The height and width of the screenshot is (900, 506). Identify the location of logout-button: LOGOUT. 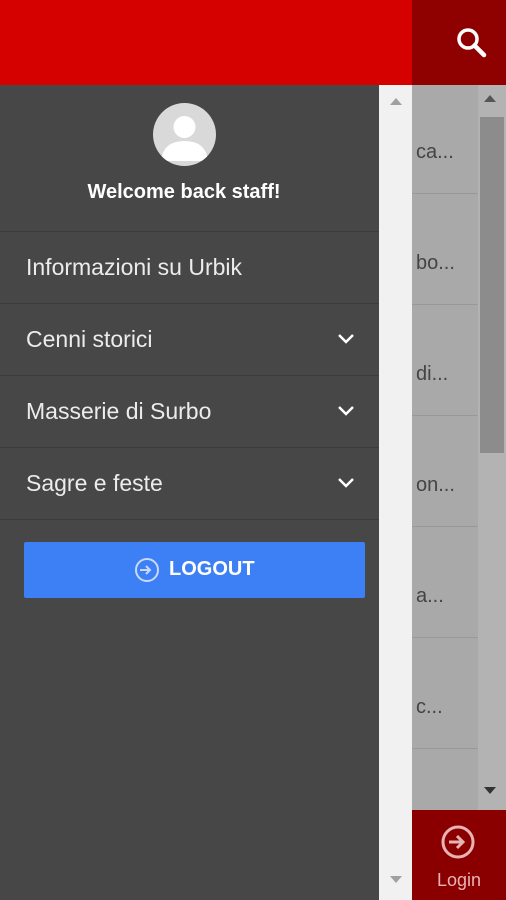
(194, 570).